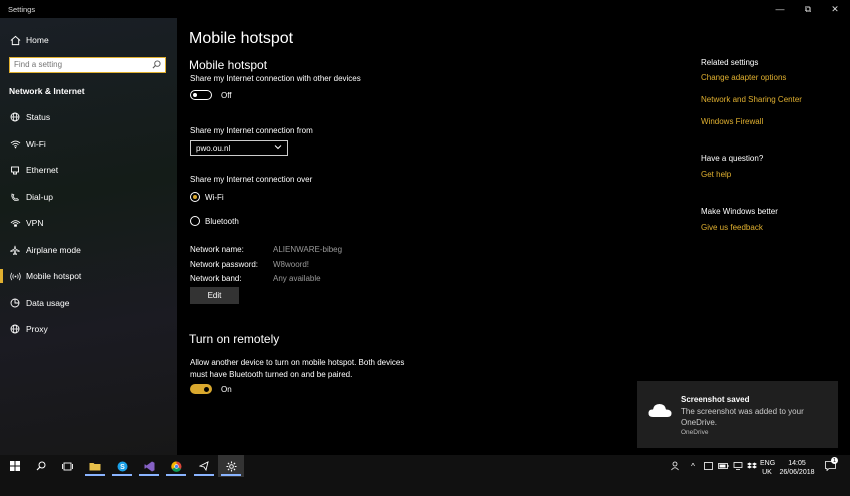 The image size is (850, 496). What do you see at coordinates (738, 466) in the screenshot?
I see `network-icon` at bounding box center [738, 466].